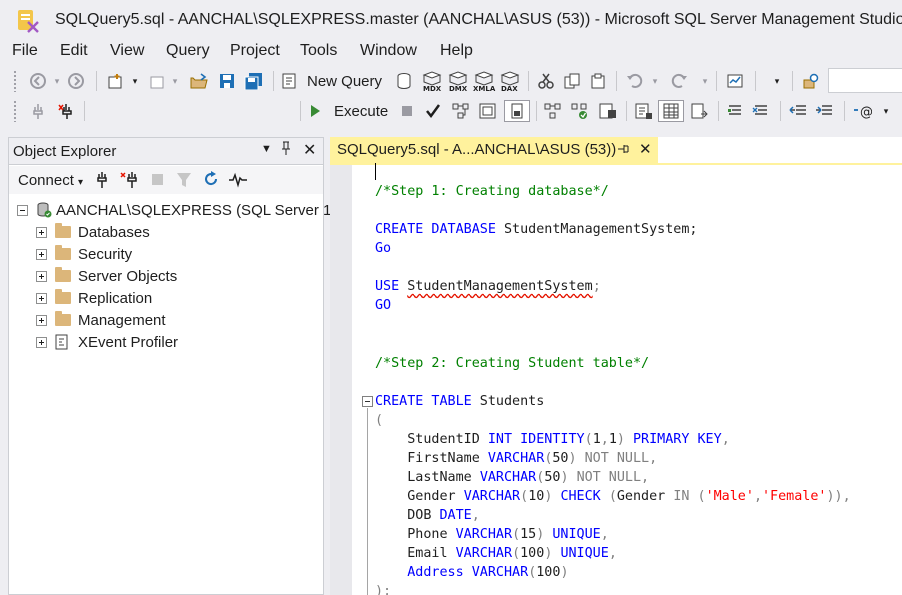 This screenshot has height=595, width=902. I want to click on increase-indent-icon, so click(824, 111).